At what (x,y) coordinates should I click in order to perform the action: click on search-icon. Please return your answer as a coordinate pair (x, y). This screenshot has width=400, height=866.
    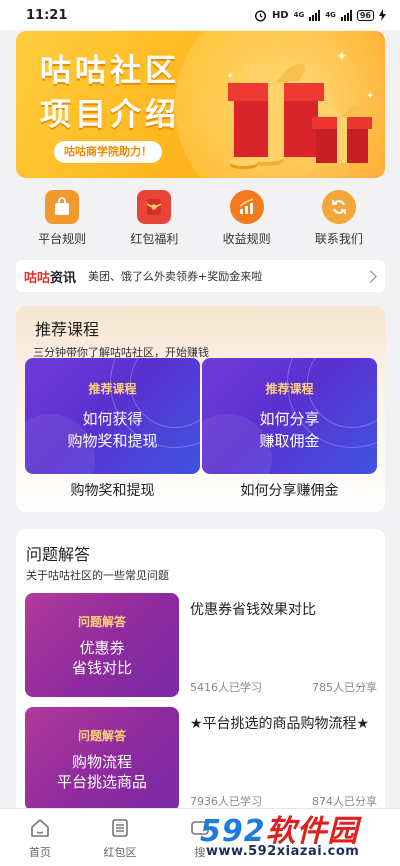
    Looking at the image, I should click on (200, 828).